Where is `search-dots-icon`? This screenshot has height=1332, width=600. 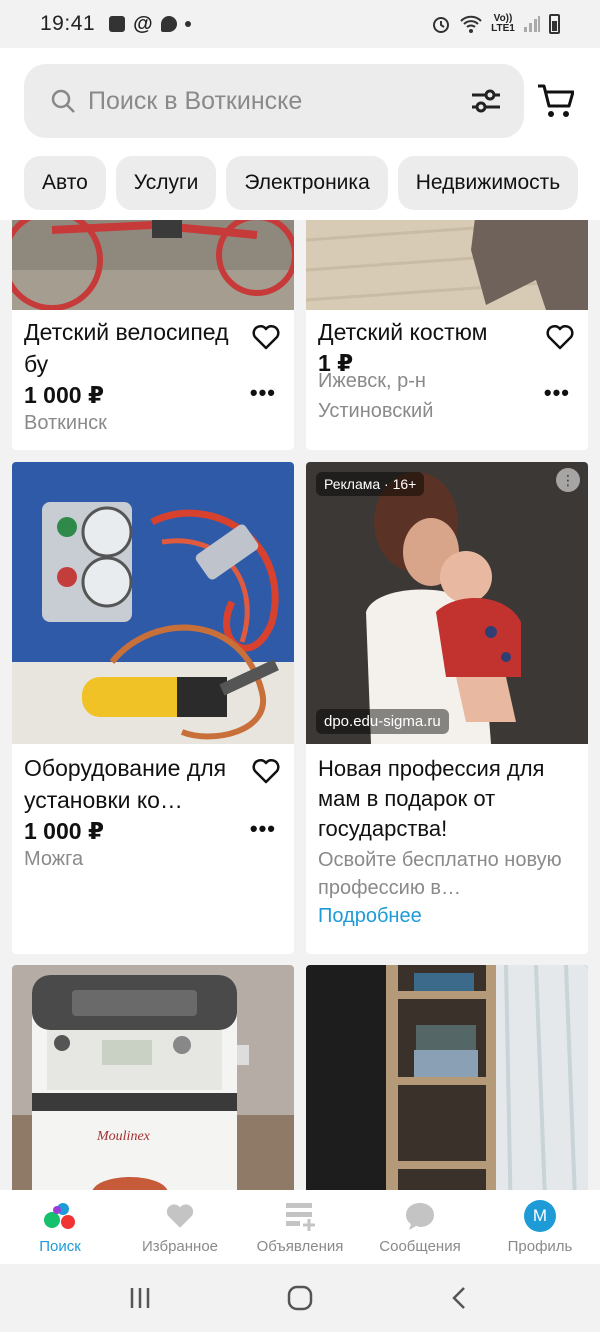 search-dots-icon is located at coordinates (60, 1216).